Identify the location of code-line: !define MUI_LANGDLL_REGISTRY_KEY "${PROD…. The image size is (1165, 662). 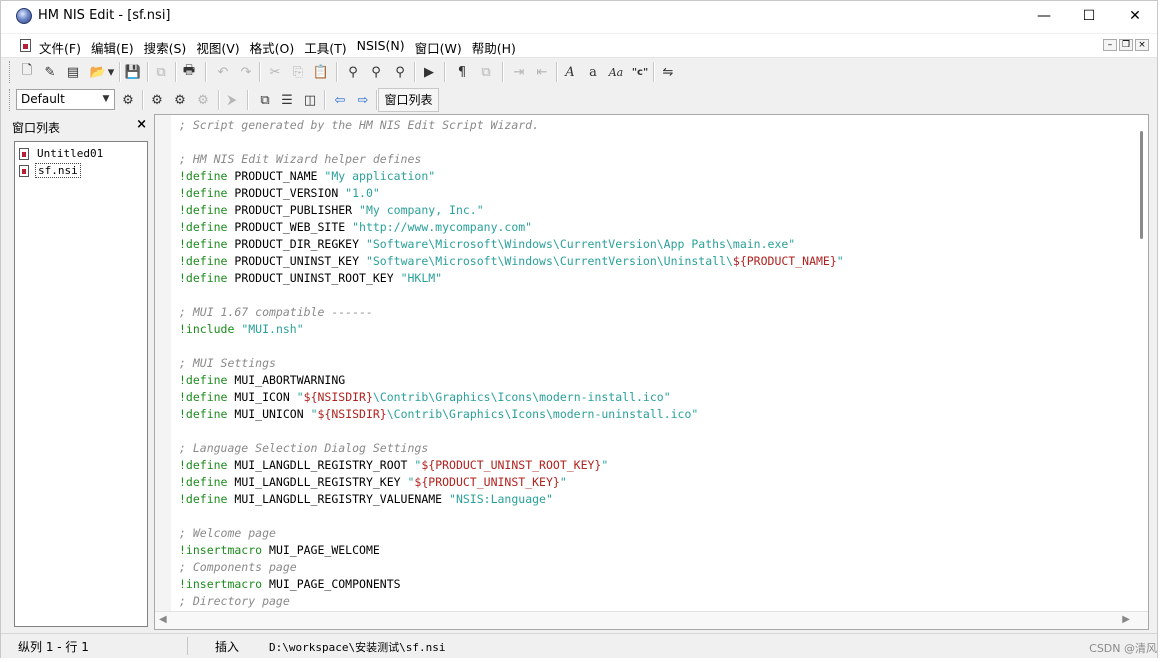
(656, 482).